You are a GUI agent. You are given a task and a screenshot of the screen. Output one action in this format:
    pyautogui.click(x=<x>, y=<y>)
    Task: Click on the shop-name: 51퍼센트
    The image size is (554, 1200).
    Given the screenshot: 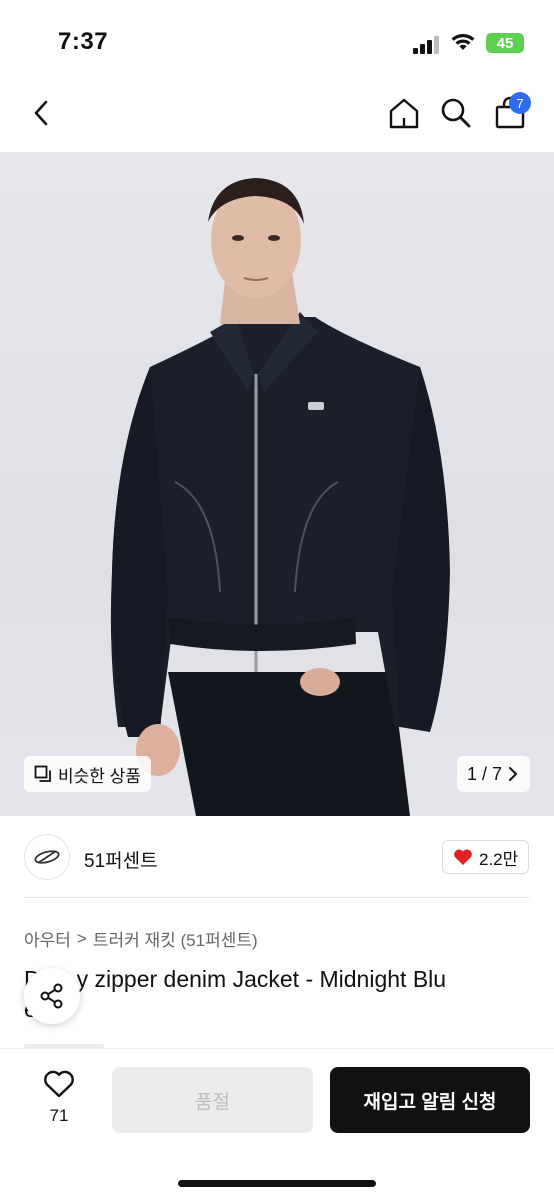 What is the action you would take?
    pyautogui.click(x=121, y=859)
    